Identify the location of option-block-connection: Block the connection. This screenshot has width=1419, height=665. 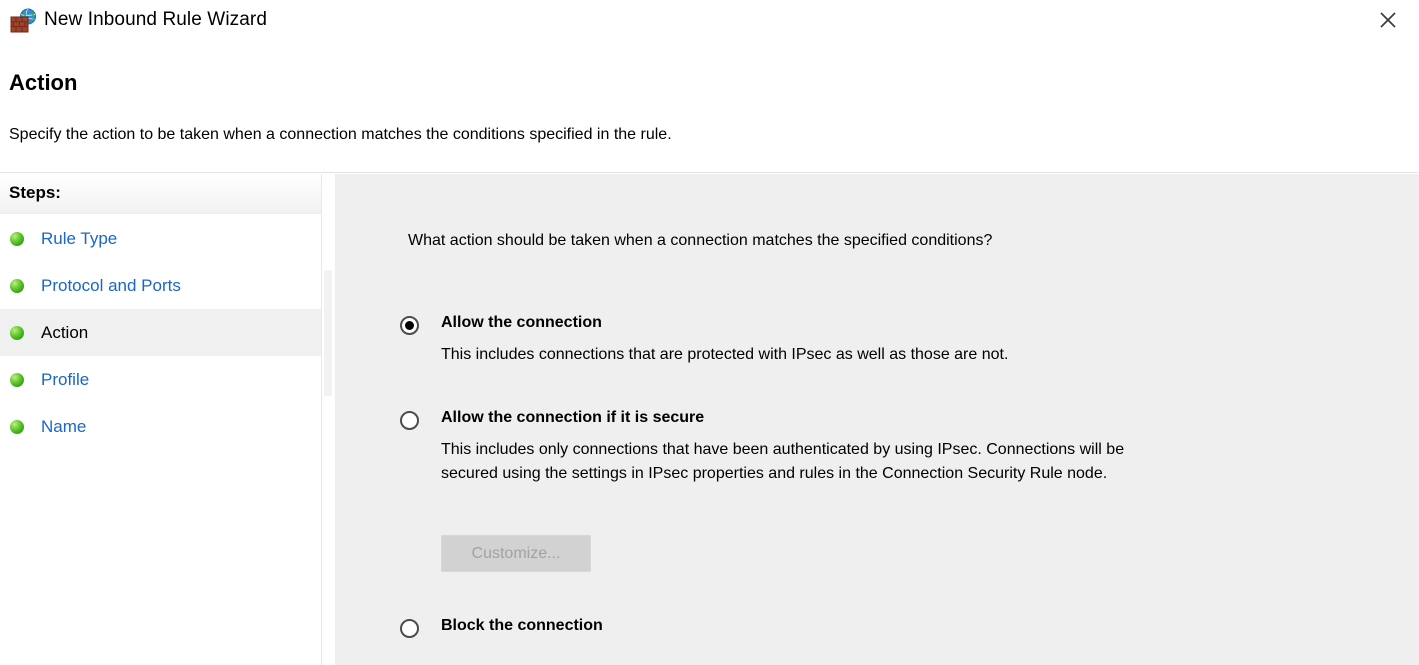
(850, 627).